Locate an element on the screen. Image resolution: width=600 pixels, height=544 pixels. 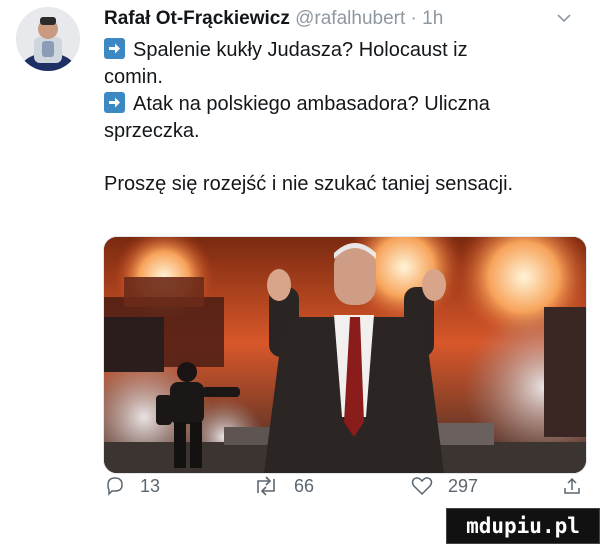
reply-count: 13 is located at coordinates (150, 485).